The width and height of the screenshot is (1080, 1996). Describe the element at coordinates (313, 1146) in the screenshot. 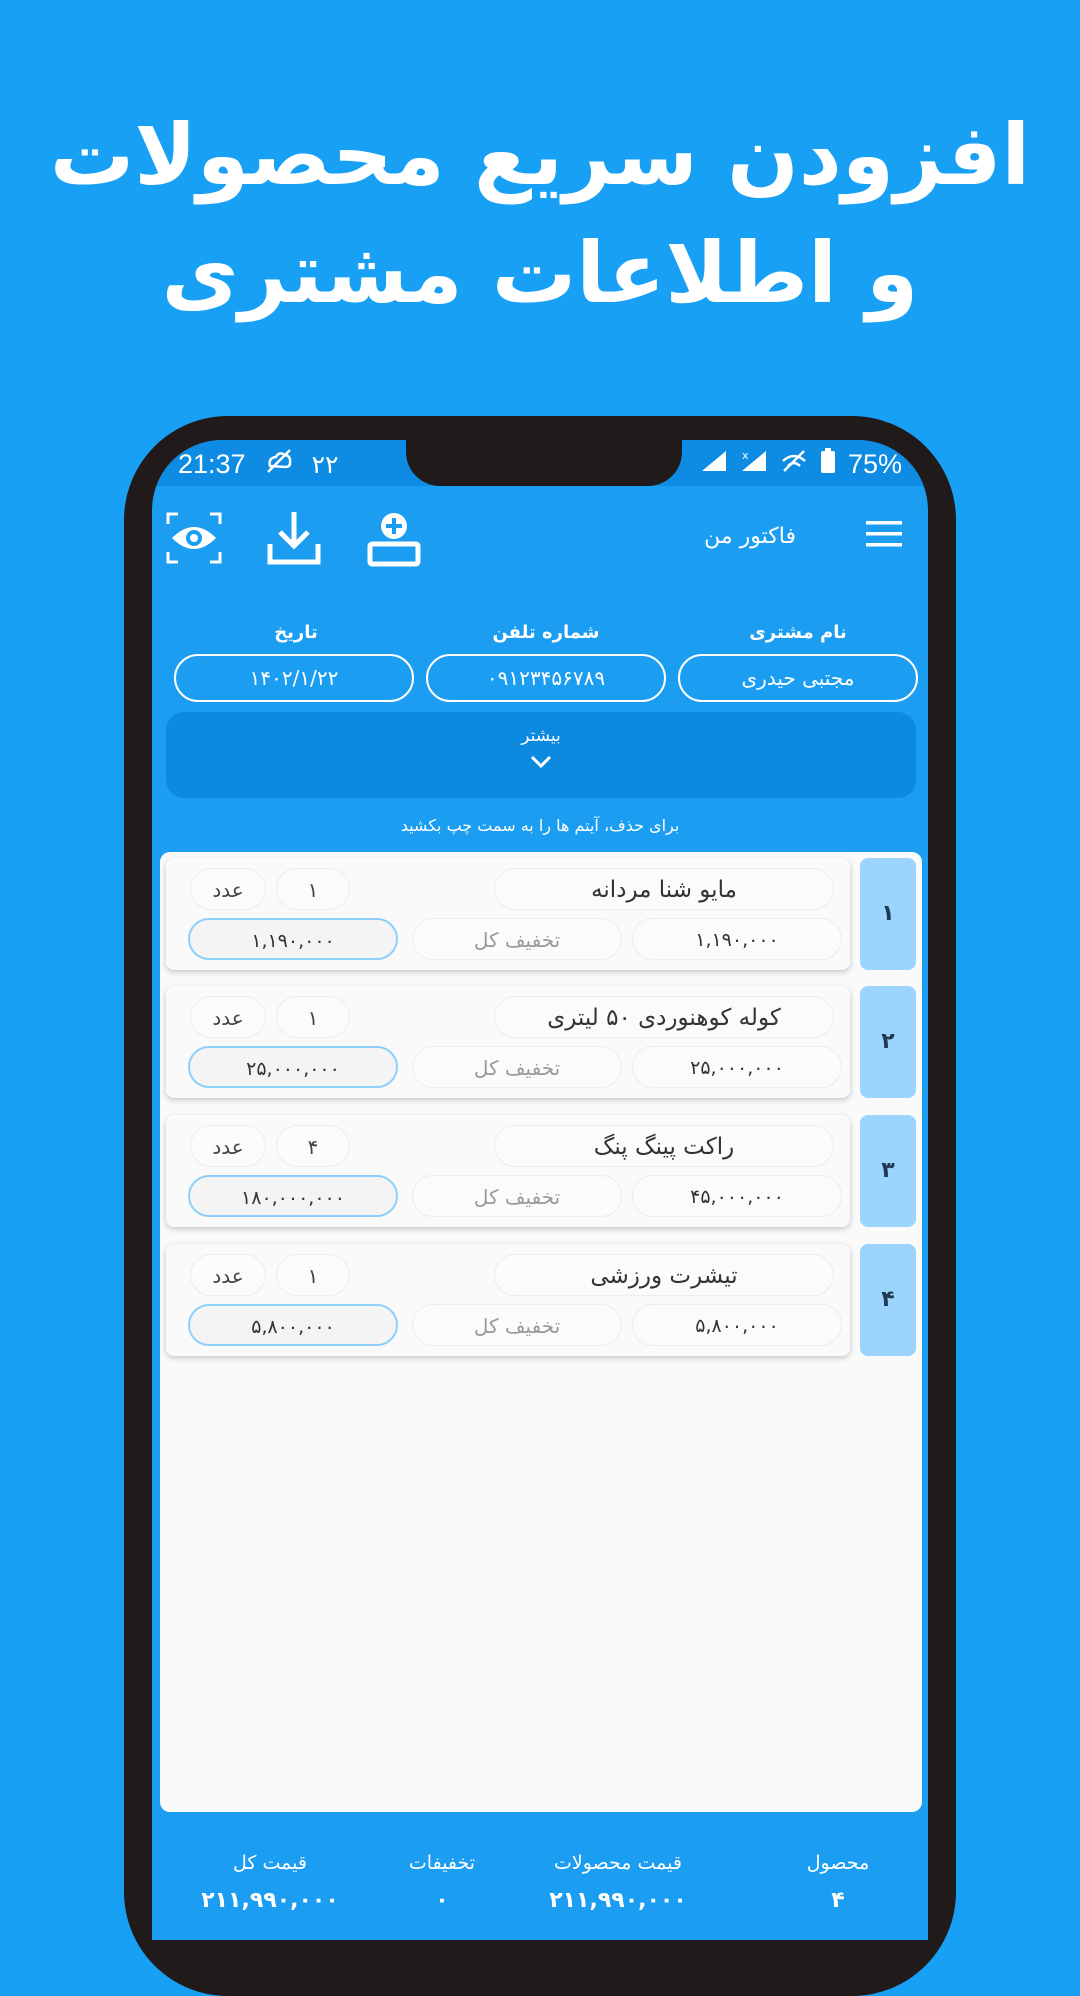

I see `item-qty-field: ۴` at that location.